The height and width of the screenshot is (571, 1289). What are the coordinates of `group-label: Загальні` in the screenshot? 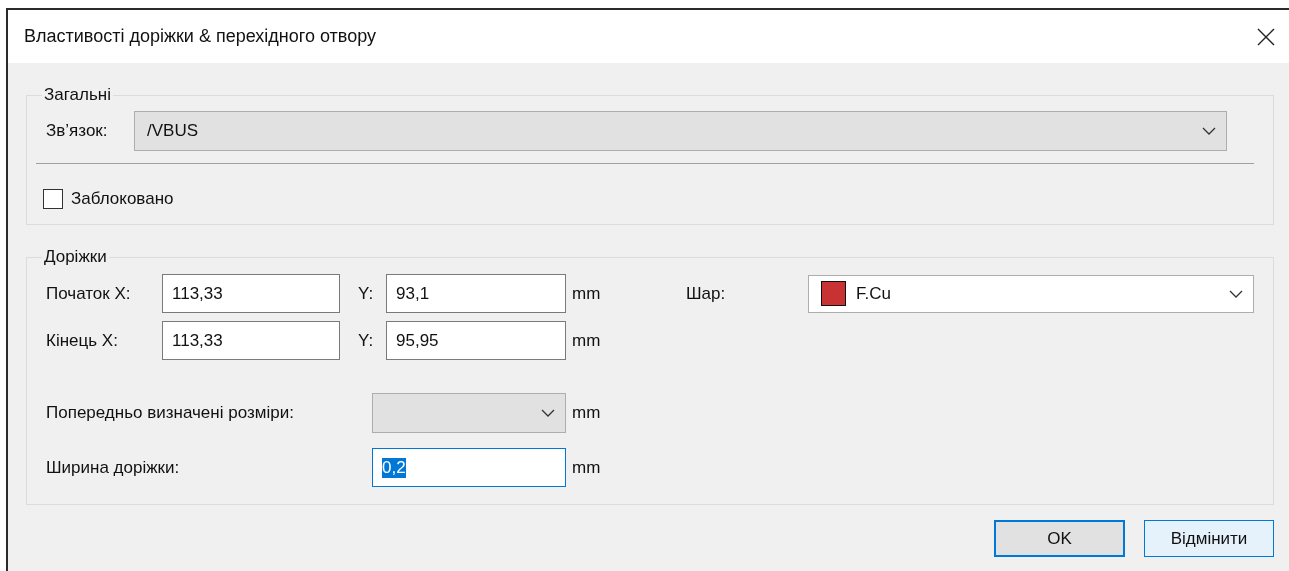 It's located at (77, 95).